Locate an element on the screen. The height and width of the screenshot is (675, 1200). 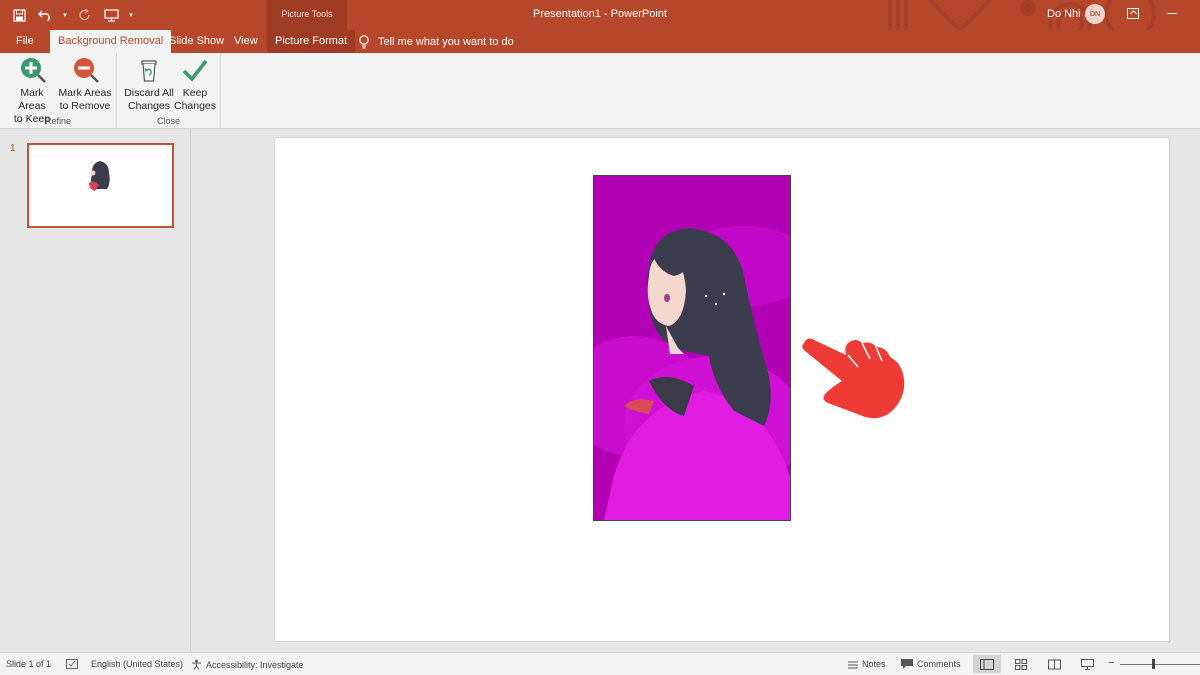
slideshow-view-button is located at coordinates (1087, 664).